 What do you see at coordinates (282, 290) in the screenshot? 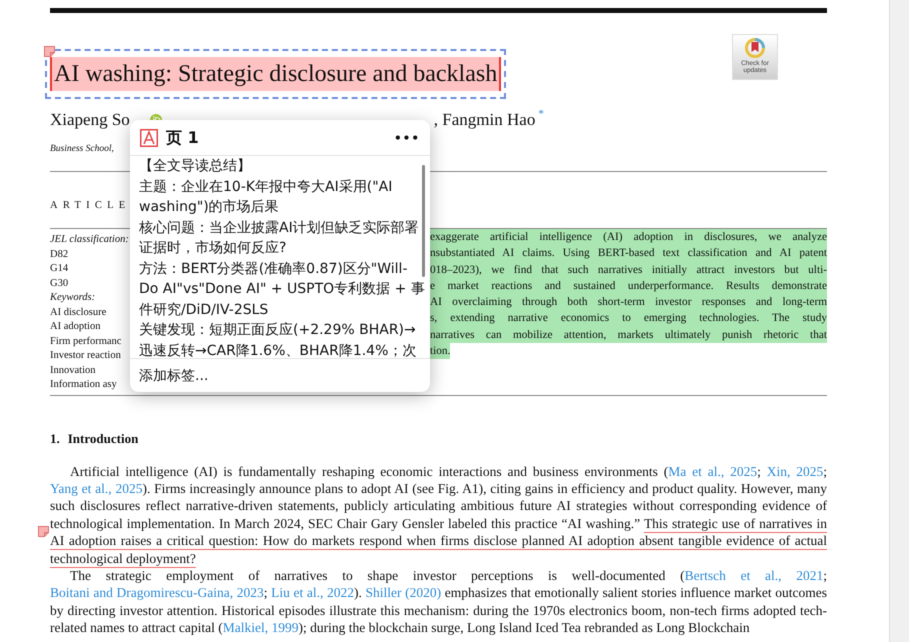
I see `summary-text: 方法：BERT分类器(准确率0.87)区分"Will-Do AI"vs"Done AI" + USPTO专利数据 + 事件研究/DiD/IV-2SLS` at bounding box center [282, 290].